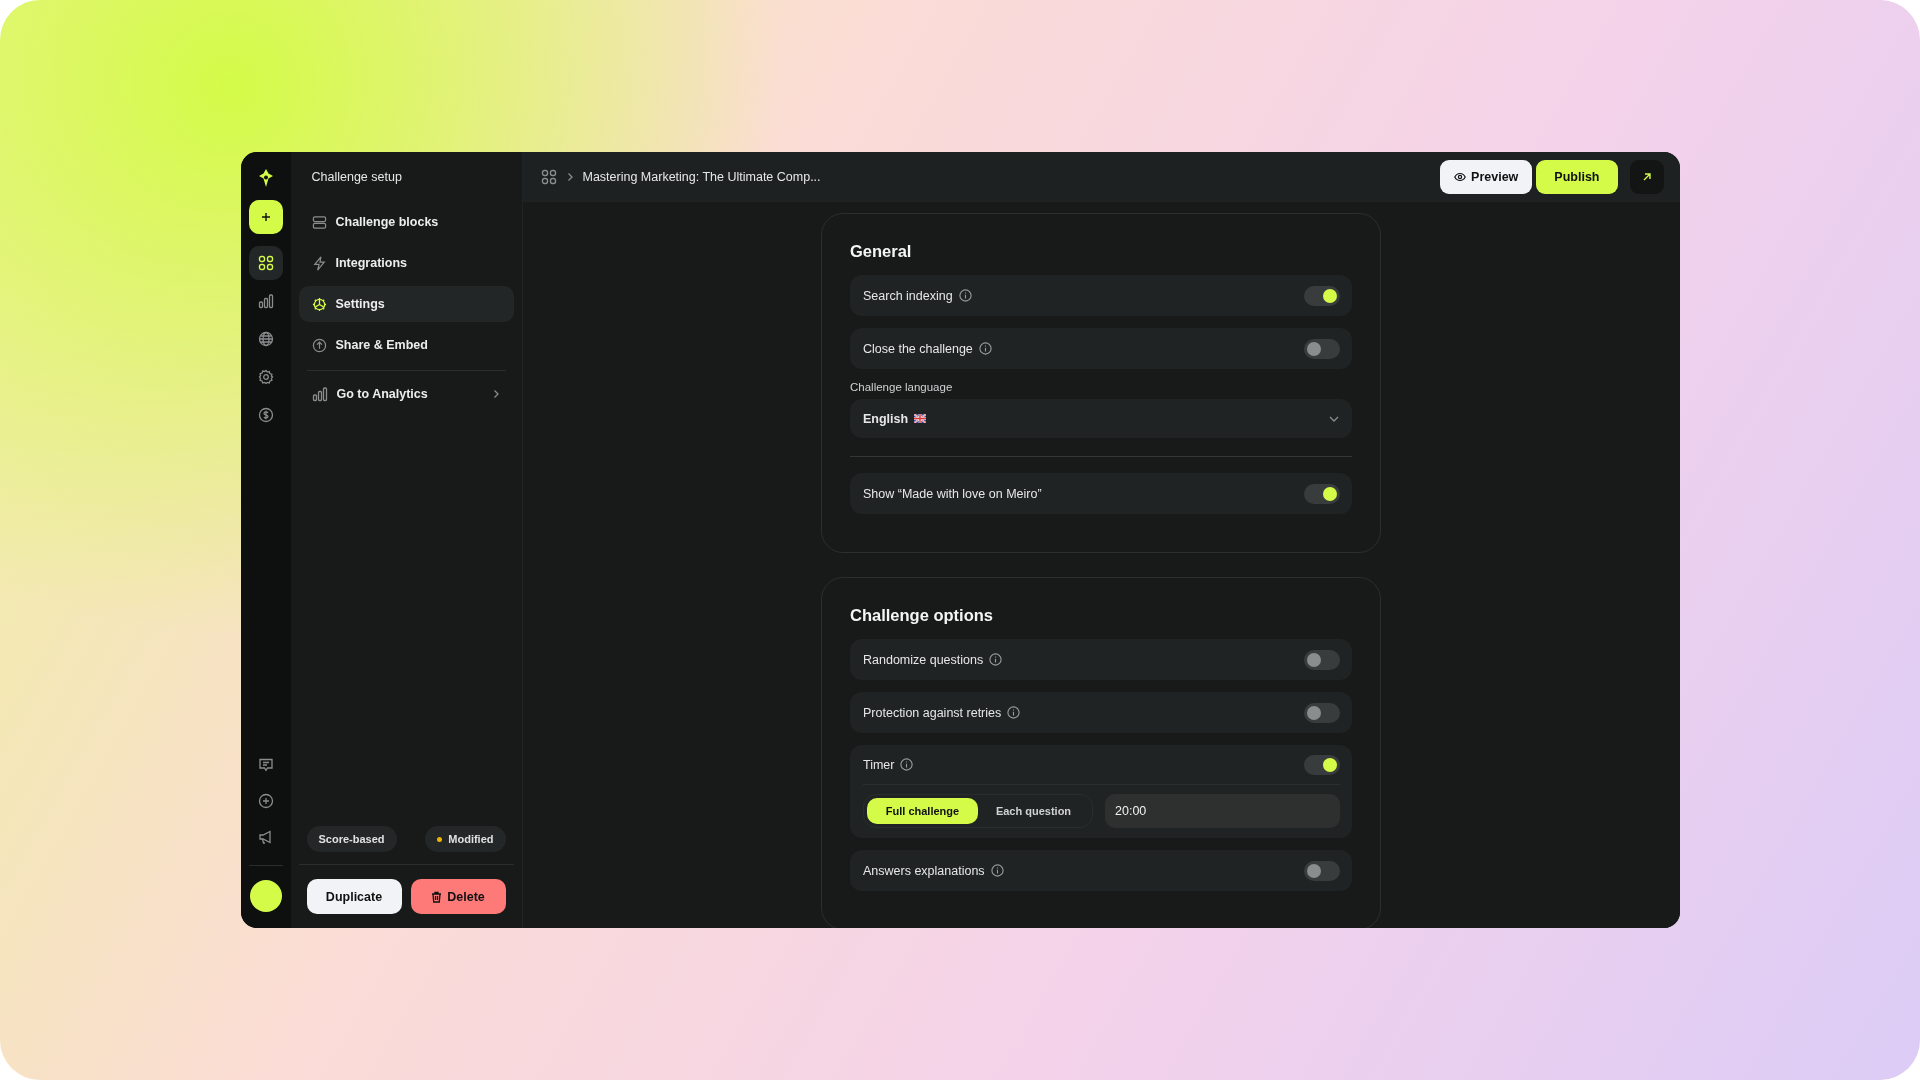 The width and height of the screenshot is (1920, 1080). What do you see at coordinates (918, 348) in the screenshot?
I see `setting-label: Close the challenge` at bounding box center [918, 348].